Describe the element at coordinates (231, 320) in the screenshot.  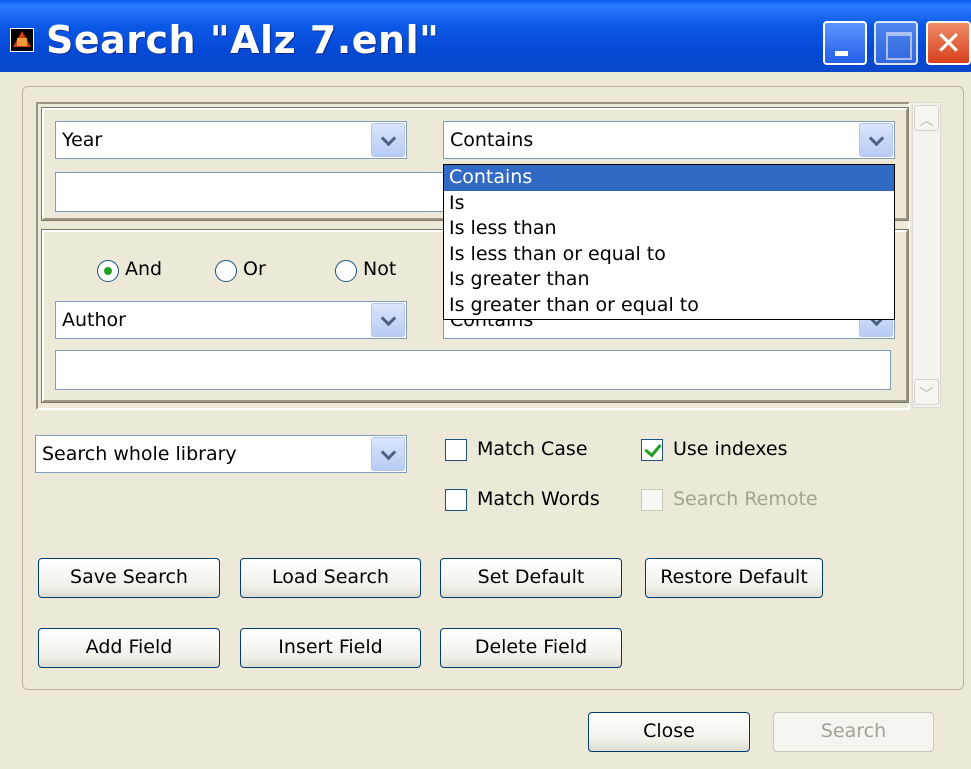
I see `field-select-2: Author` at that location.